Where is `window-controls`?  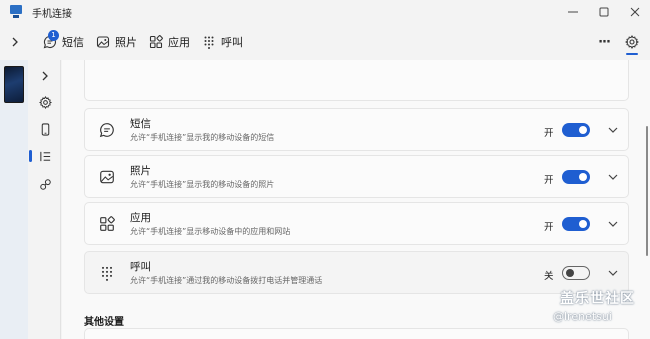 window-controls is located at coordinates (603, 12).